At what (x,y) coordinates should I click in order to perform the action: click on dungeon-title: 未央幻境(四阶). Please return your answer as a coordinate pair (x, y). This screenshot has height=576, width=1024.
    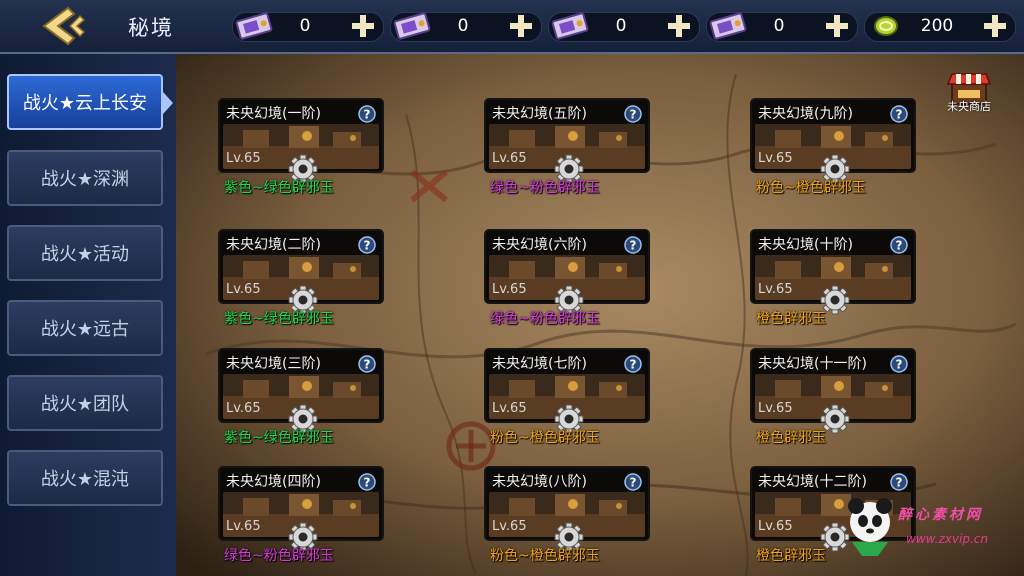
    Looking at the image, I should click on (273, 482).